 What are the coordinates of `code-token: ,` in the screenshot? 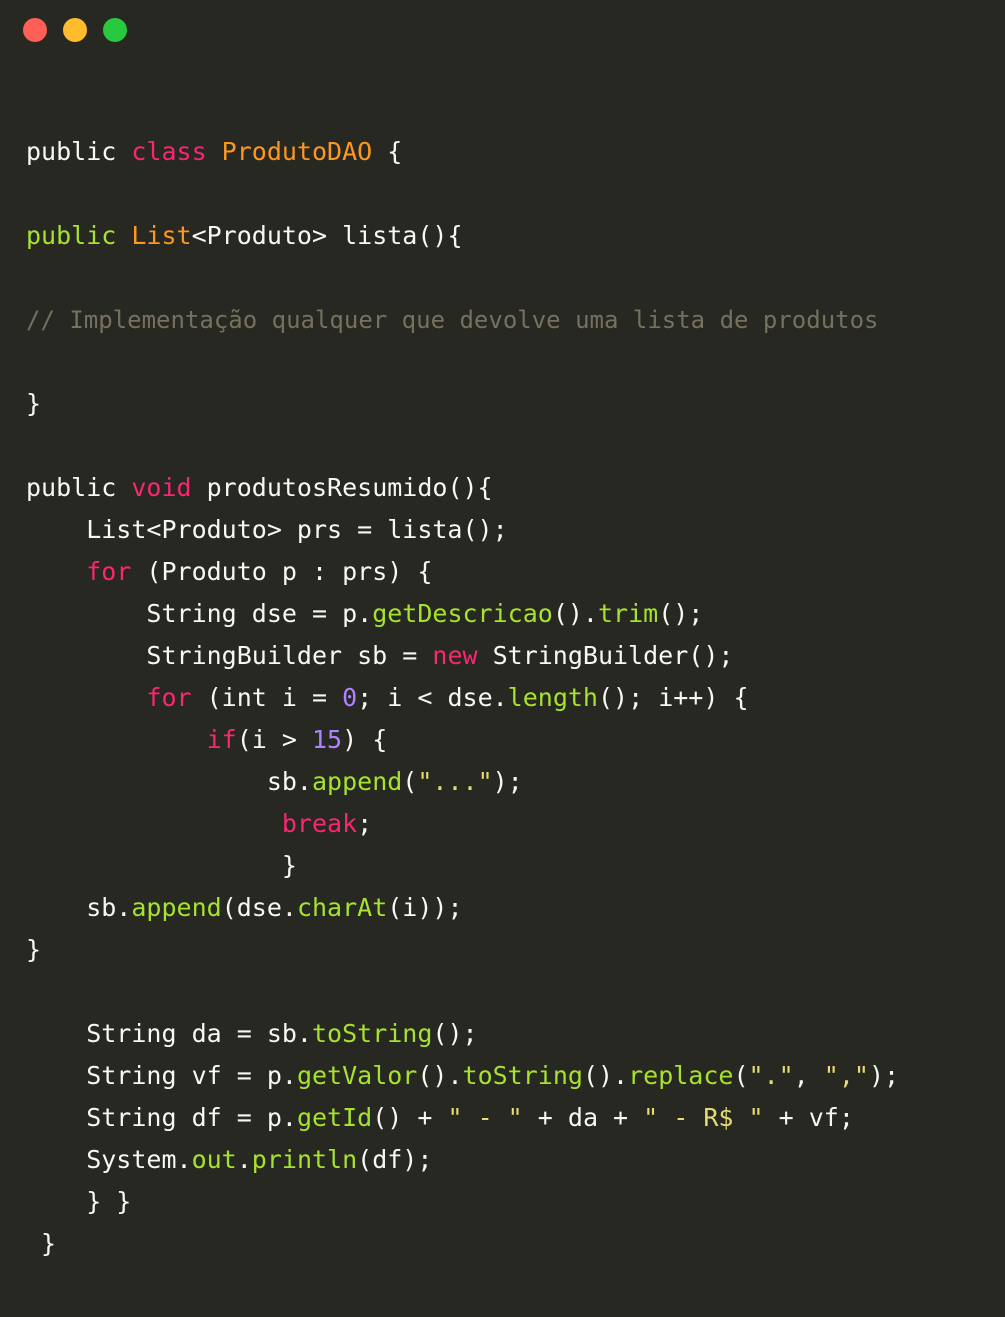 It's located at (808, 1075).